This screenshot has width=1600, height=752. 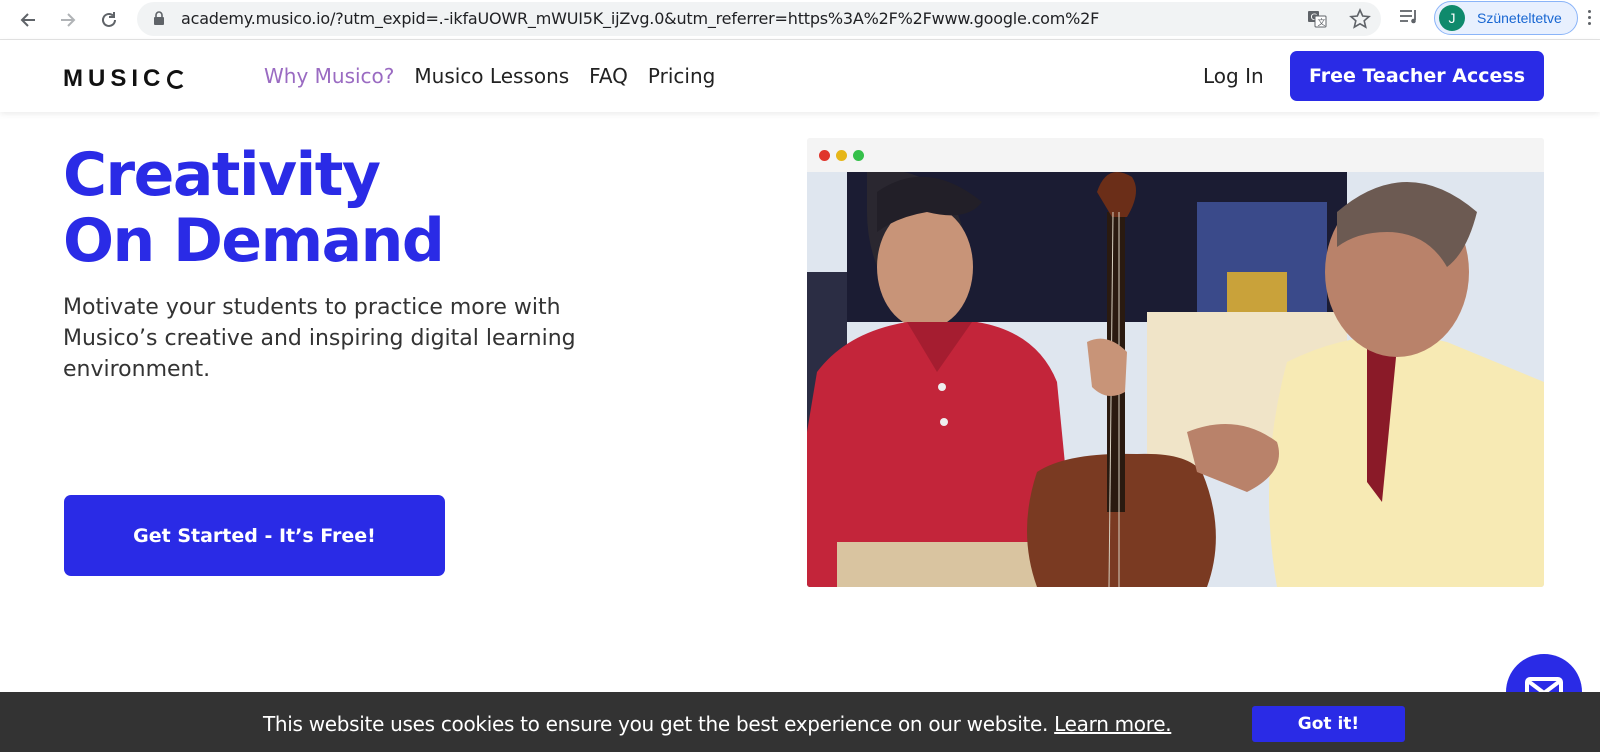 What do you see at coordinates (1452, 18) in the screenshot?
I see `avatar: J` at bounding box center [1452, 18].